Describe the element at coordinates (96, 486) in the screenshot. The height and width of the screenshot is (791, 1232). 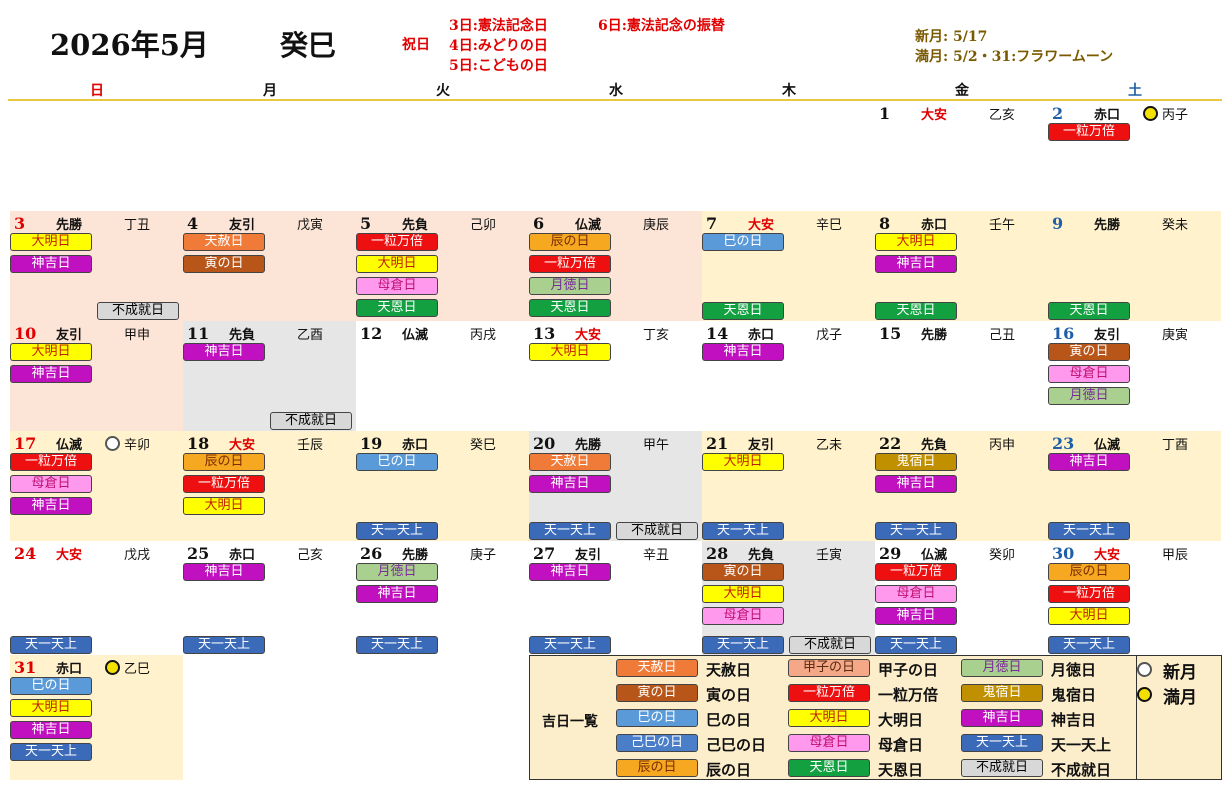
I see `day-cell-17: 17 仏滅 辛卯 一粒万倍 母倉日 神吉日` at that location.